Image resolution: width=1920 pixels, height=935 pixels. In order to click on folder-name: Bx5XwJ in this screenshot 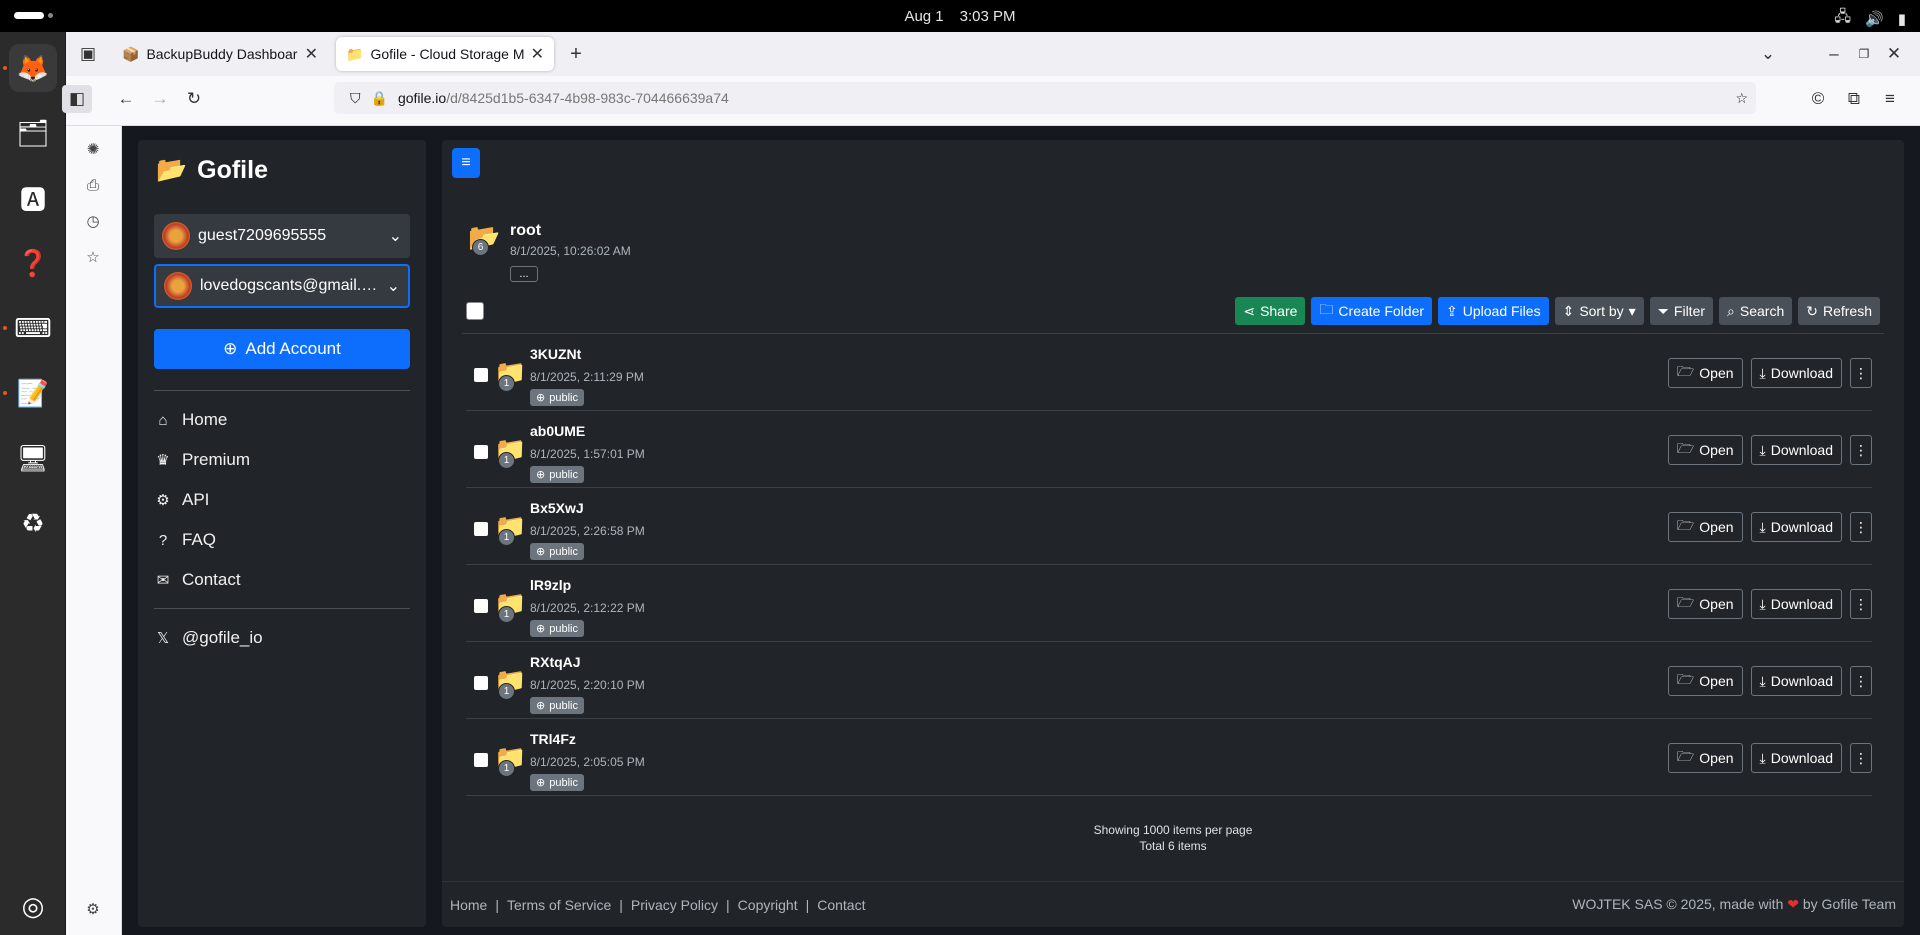, I will do `click(557, 508)`.